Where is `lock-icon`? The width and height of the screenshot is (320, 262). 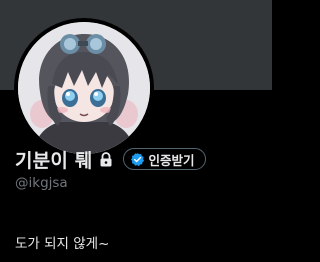
lock-icon is located at coordinates (106, 159).